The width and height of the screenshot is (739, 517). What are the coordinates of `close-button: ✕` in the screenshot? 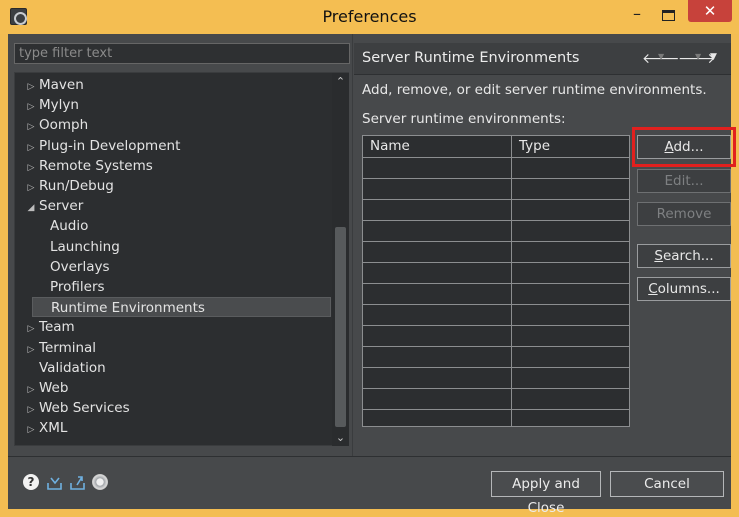 It's located at (710, 11).